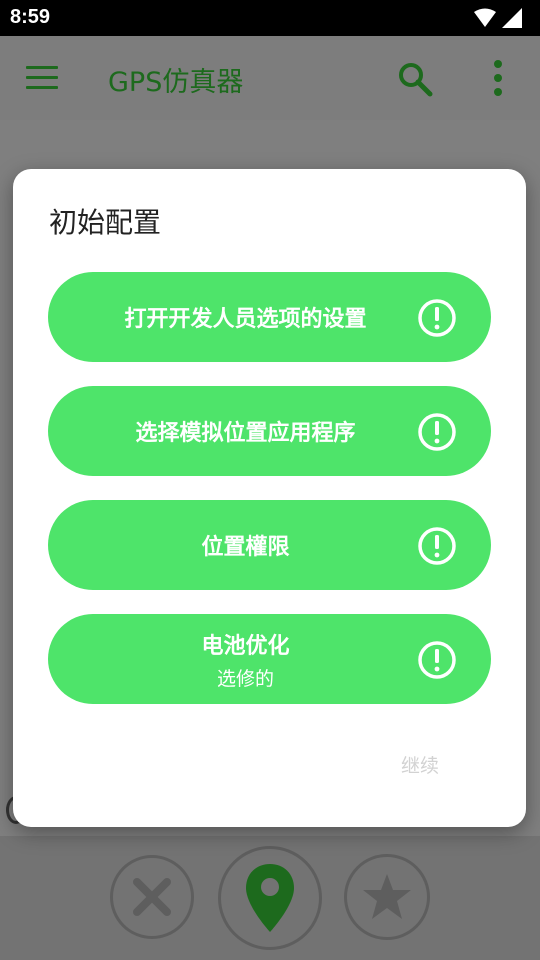  I want to click on option-sublabel: 选修的, so click(245, 678).